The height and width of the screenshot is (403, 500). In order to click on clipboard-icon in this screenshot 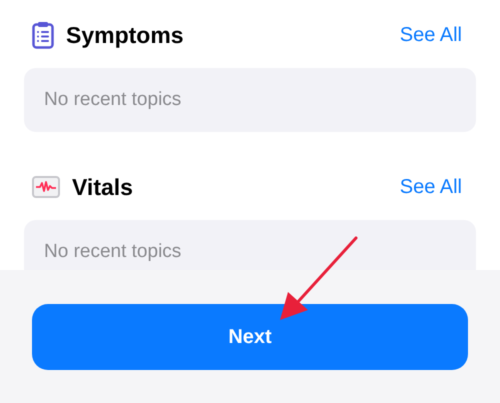, I will do `click(43, 35)`.